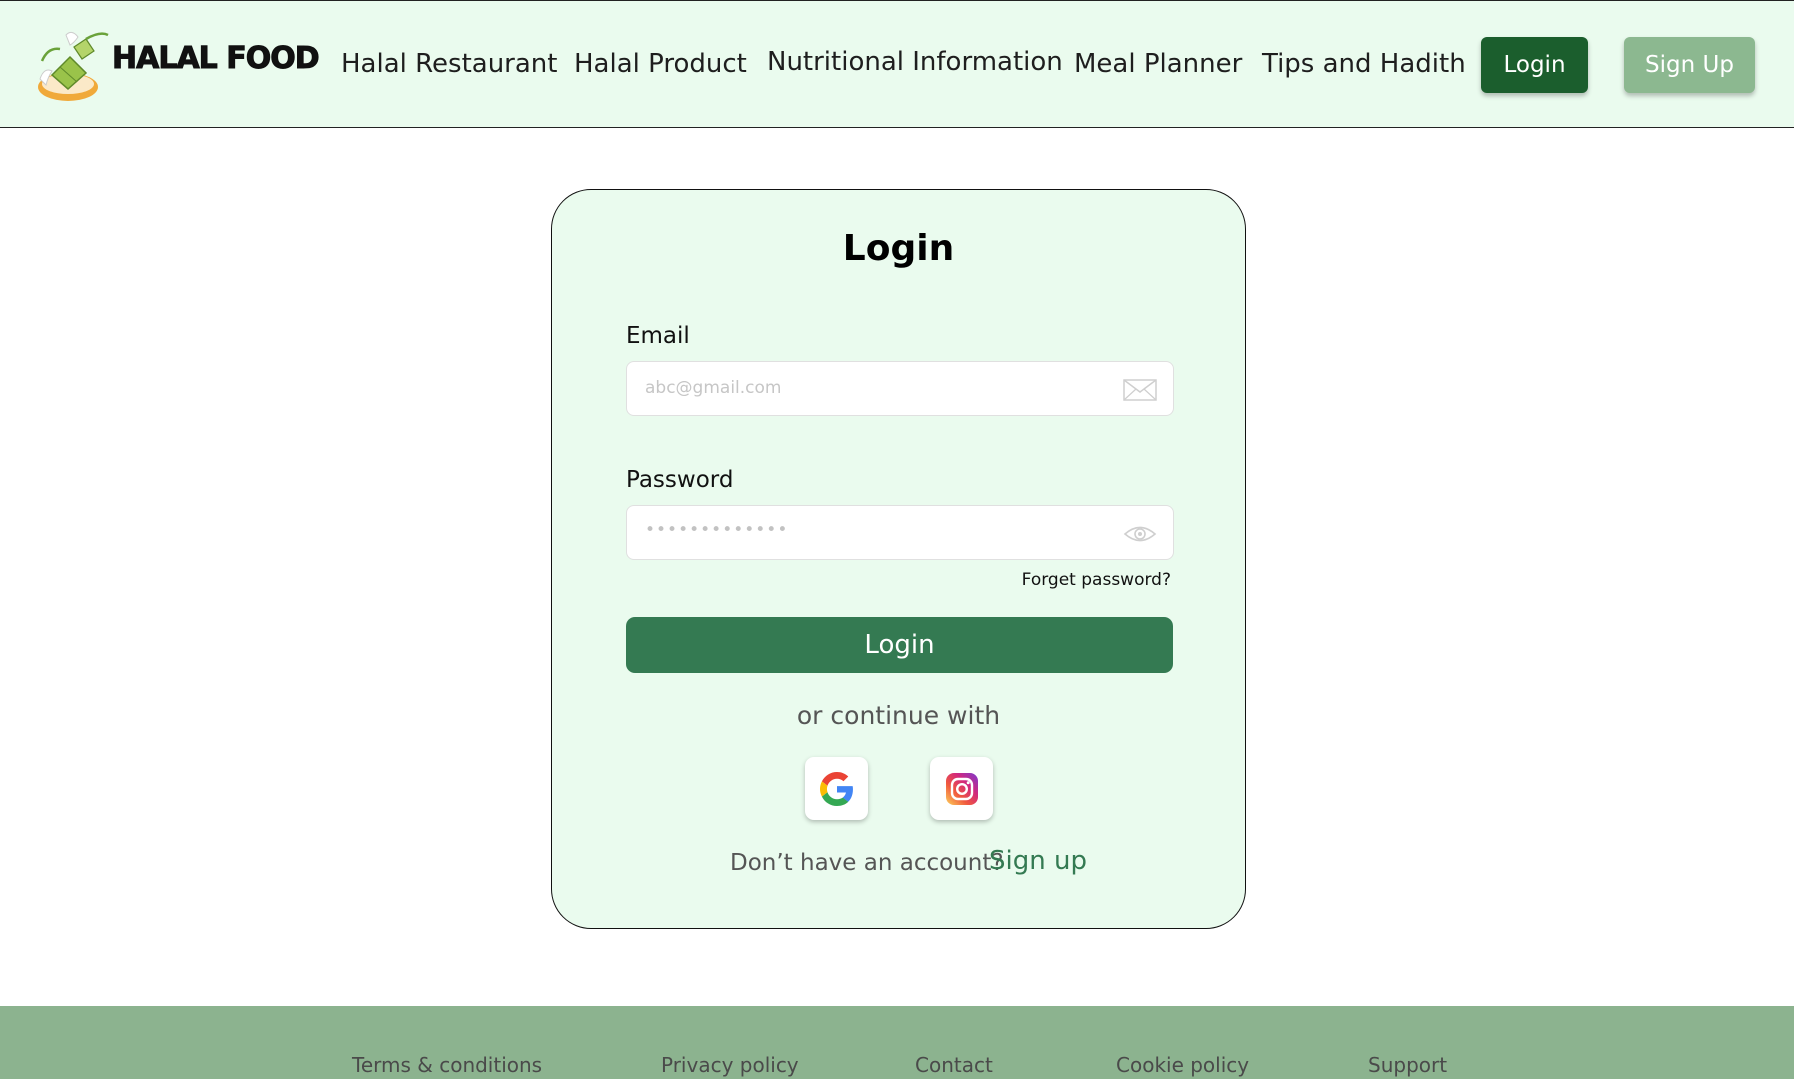  I want to click on header-login-button: Login, so click(1534, 65).